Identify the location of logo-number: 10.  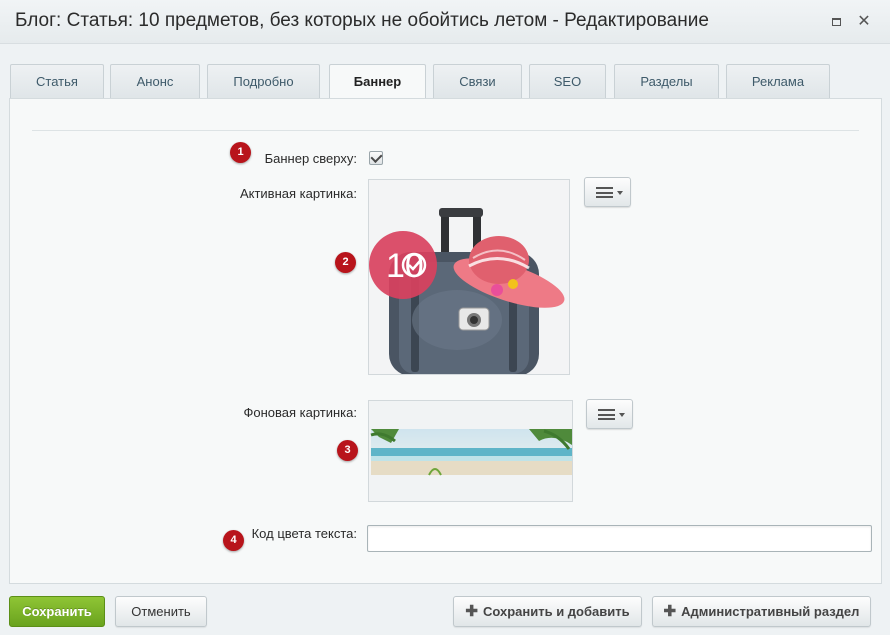
(405, 266).